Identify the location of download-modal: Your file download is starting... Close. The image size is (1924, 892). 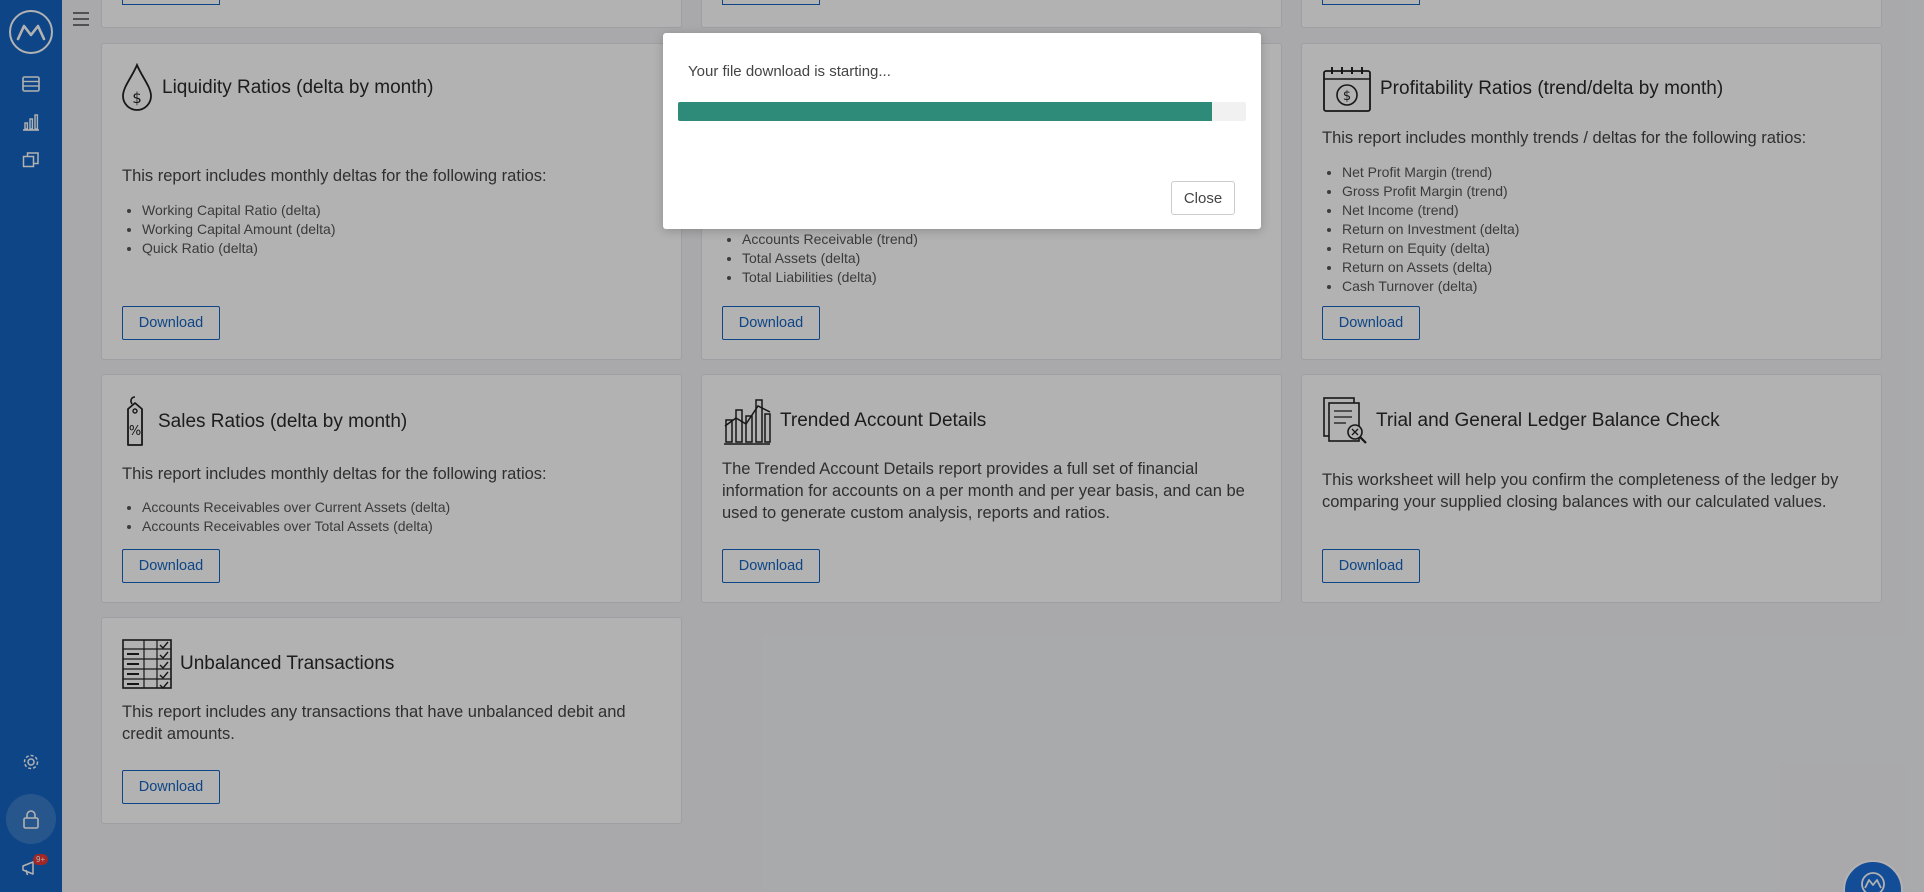
(962, 131).